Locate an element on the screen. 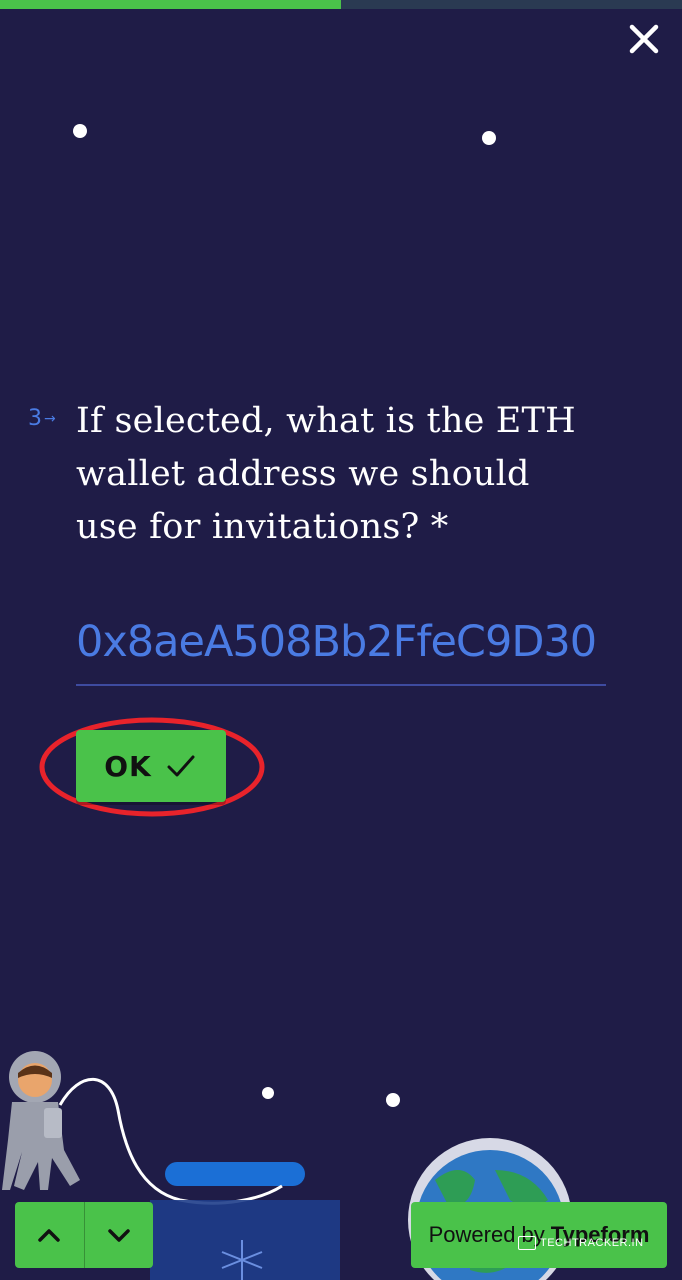 Image resolution: width=682 pixels, height=1280 pixels. wallet-address-input is located at coordinates (341, 642).